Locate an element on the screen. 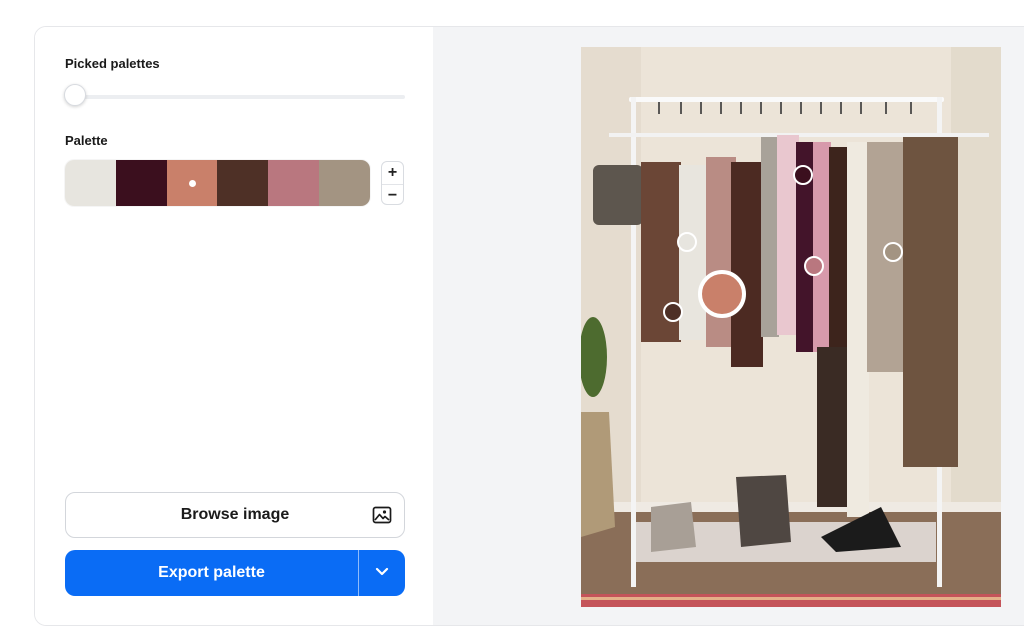 This screenshot has width=1024, height=628. picked-palettes-slider is located at coordinates (235, 97).